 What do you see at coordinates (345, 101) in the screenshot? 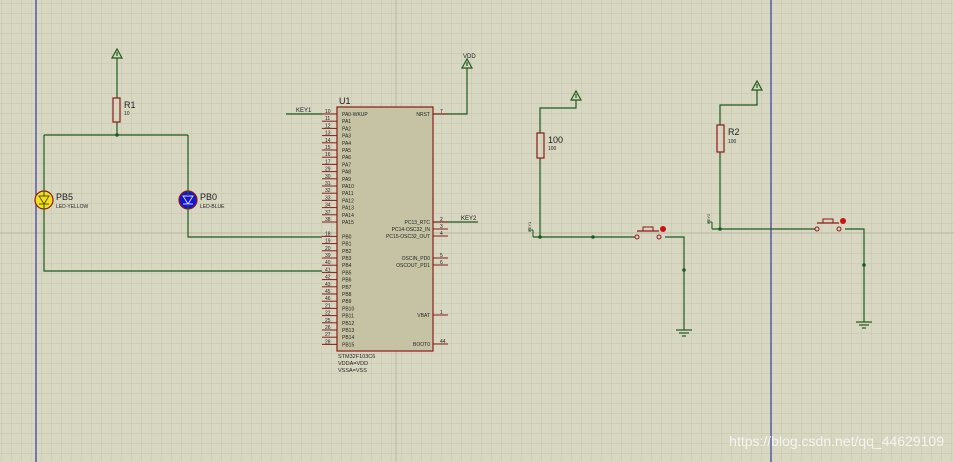
I see `chip-ref: U1` at bounding box center [345, 101].